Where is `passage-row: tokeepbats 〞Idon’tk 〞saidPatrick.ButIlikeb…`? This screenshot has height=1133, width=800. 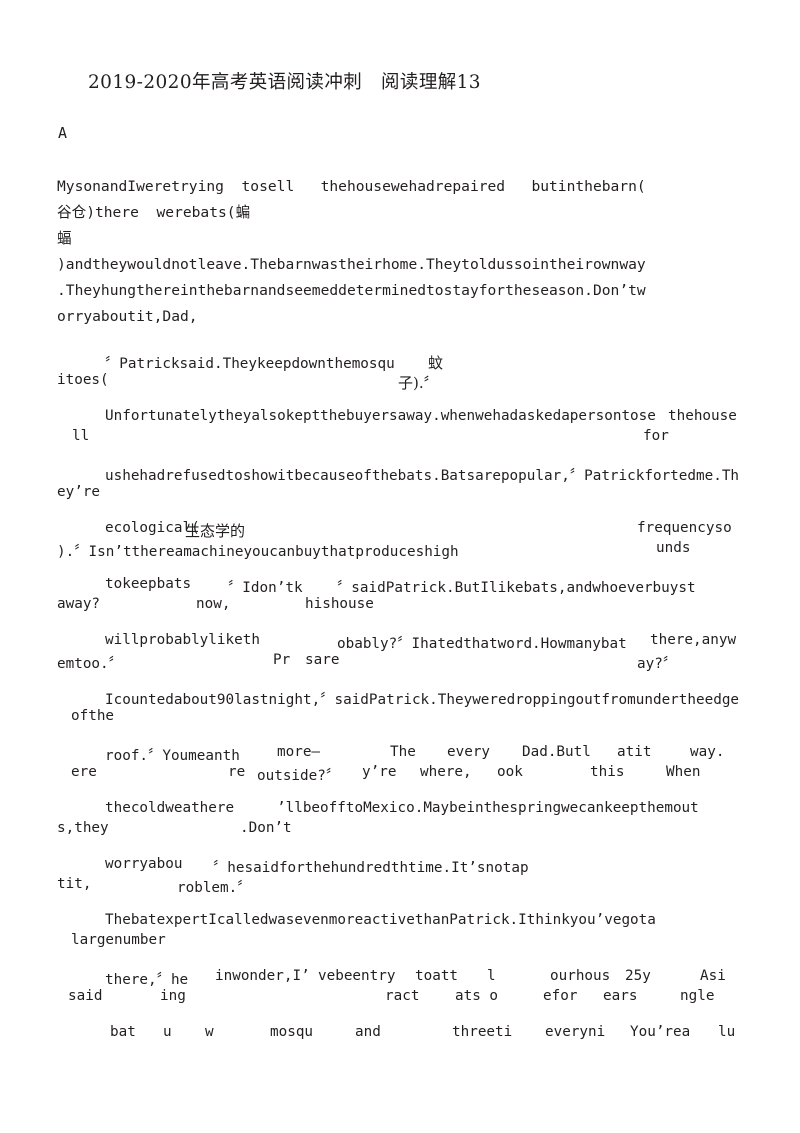
passage-row: tokeepbats 〞Idon’tk 〞saidPatrick.ButIlikeb… is located at coordinates (400, 604).